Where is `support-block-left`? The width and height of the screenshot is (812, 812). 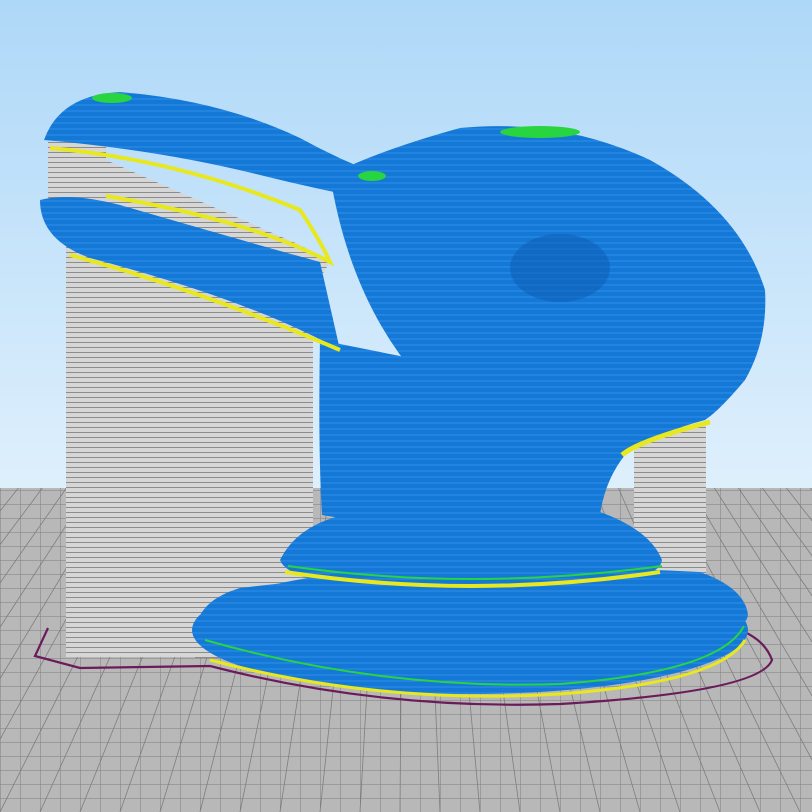 support-block-left is located at coordinates (133, 451).